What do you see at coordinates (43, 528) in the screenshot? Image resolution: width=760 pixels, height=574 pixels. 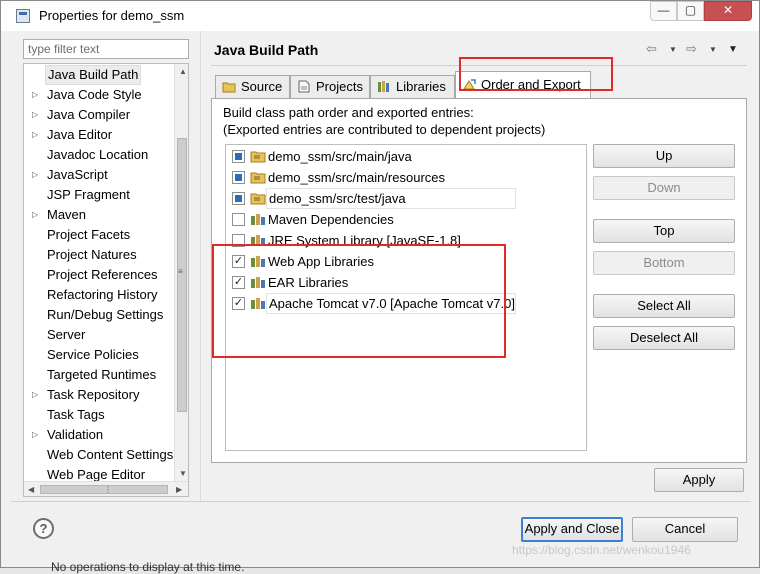 I see `help-icon: ?` at bounding box center [43, 528].